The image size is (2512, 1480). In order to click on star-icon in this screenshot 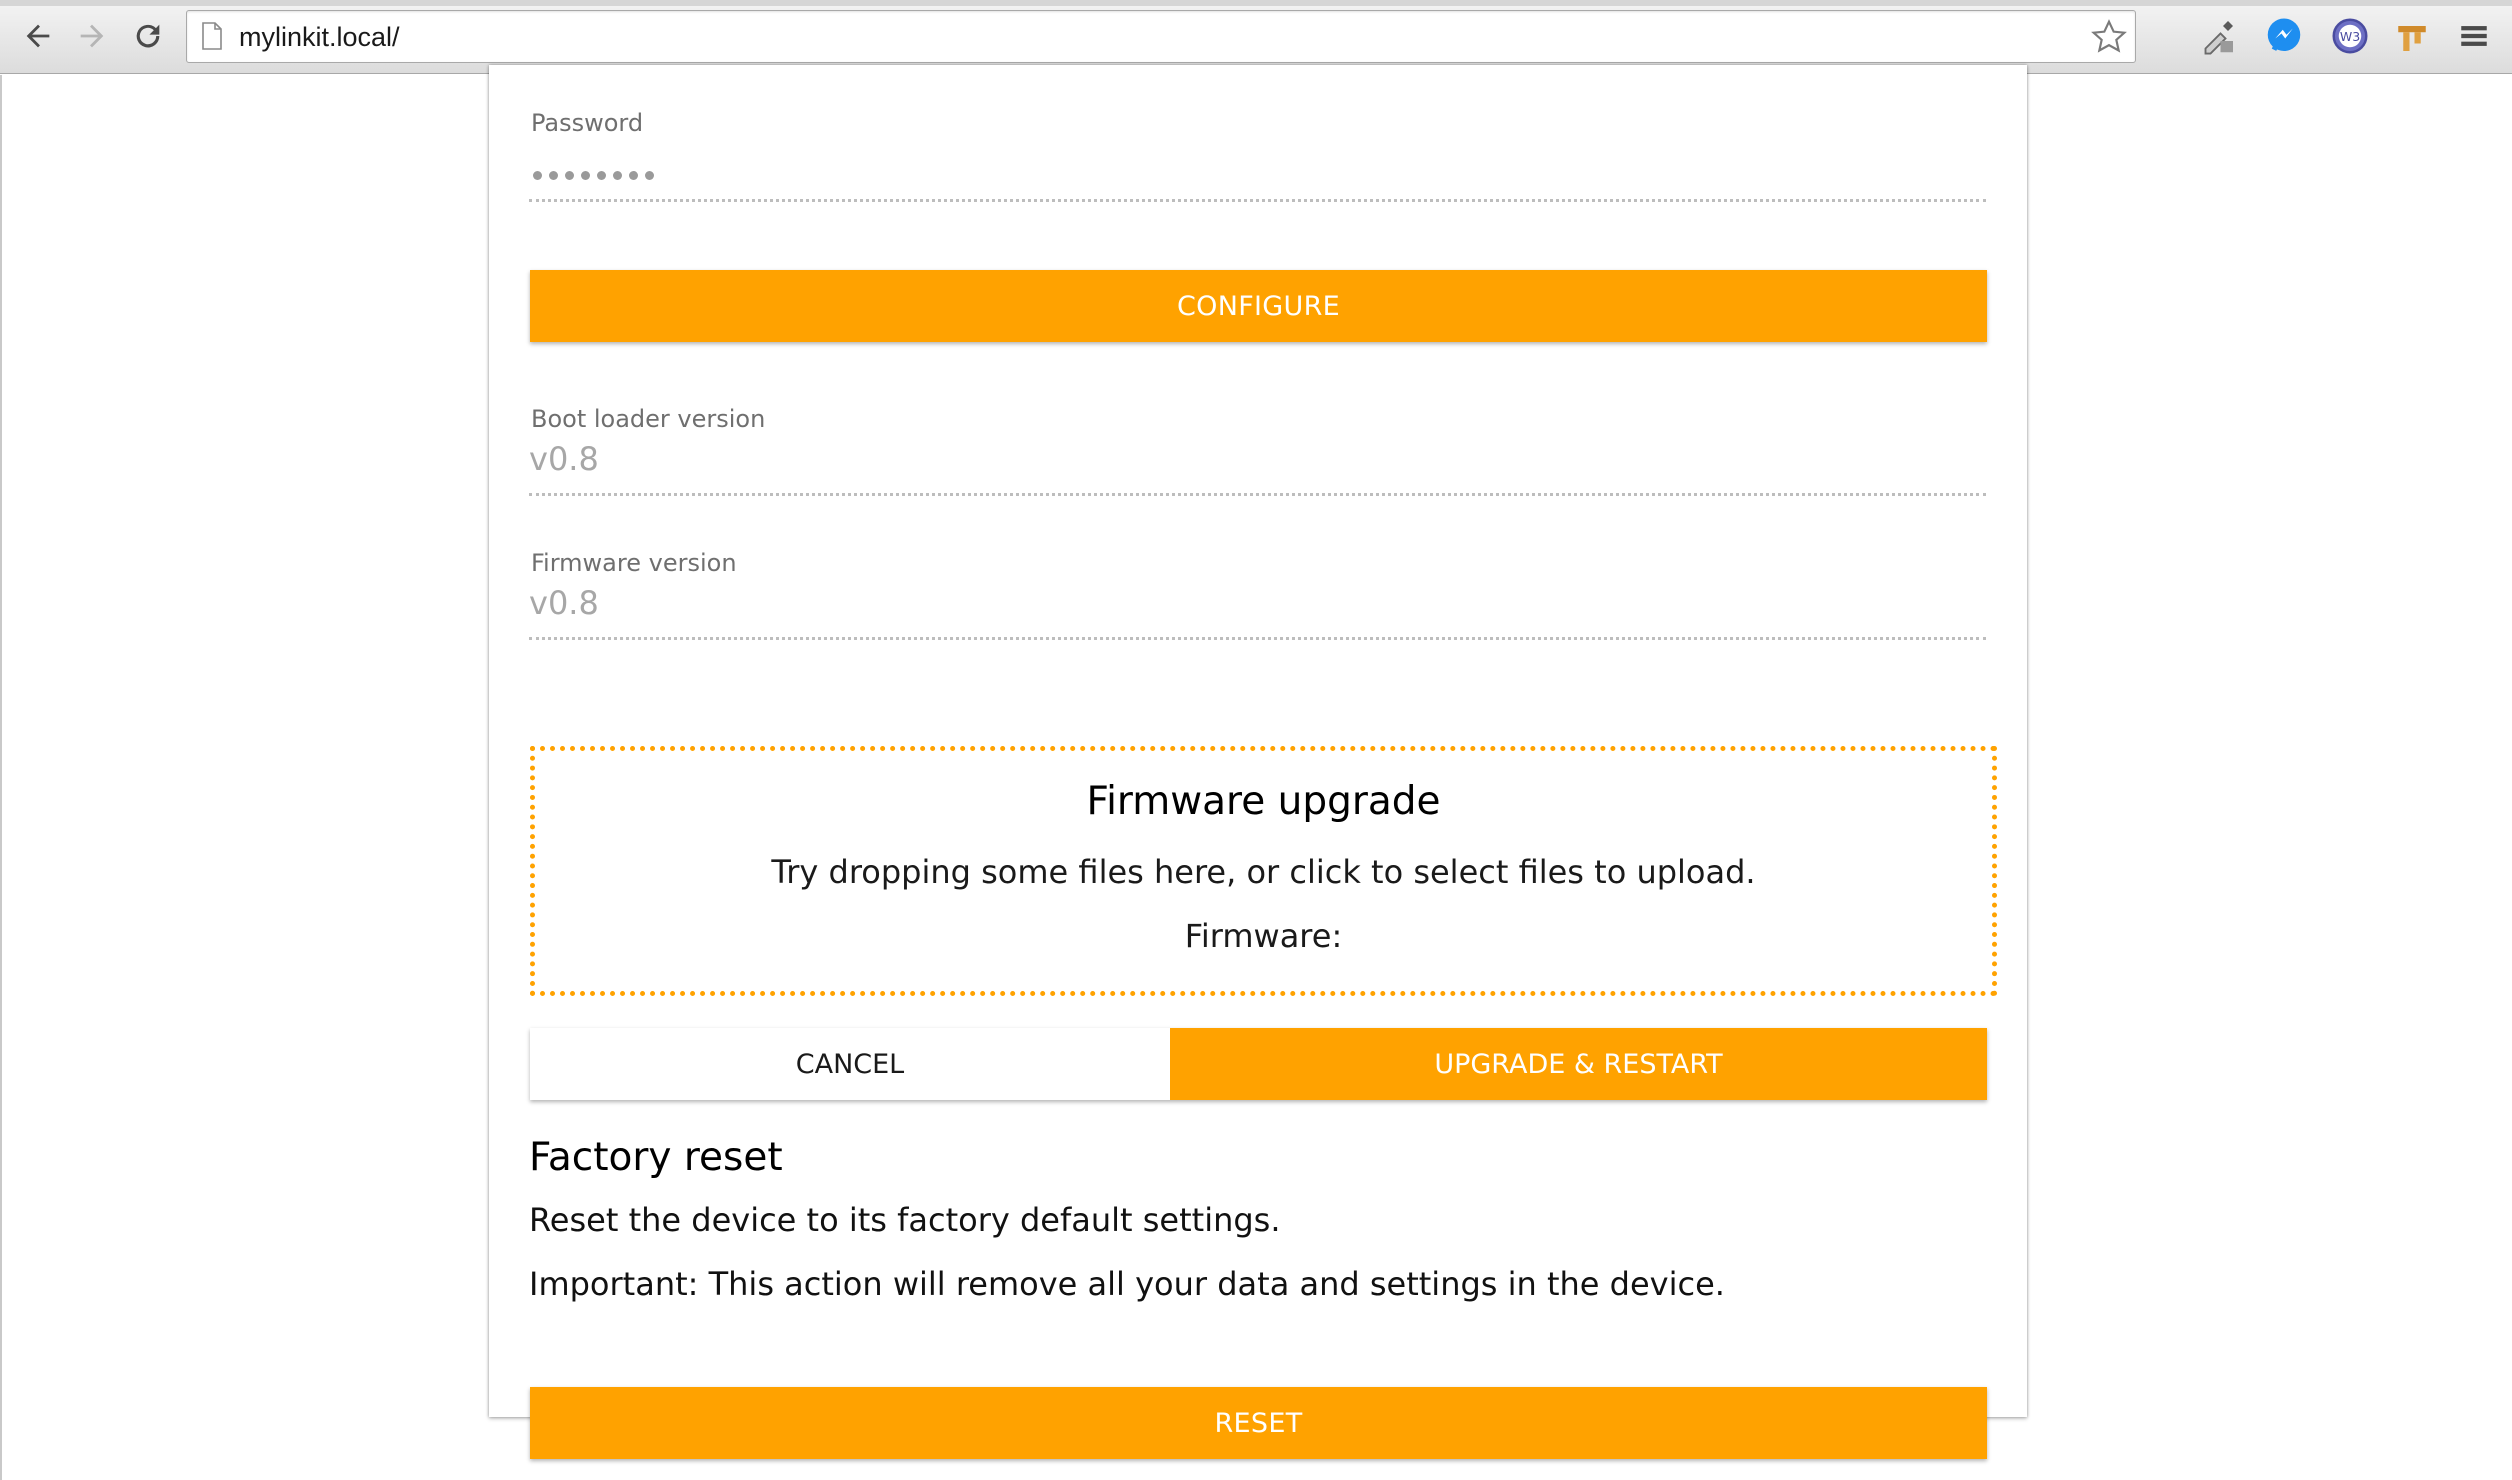, I will do `click(2109, 37)`.